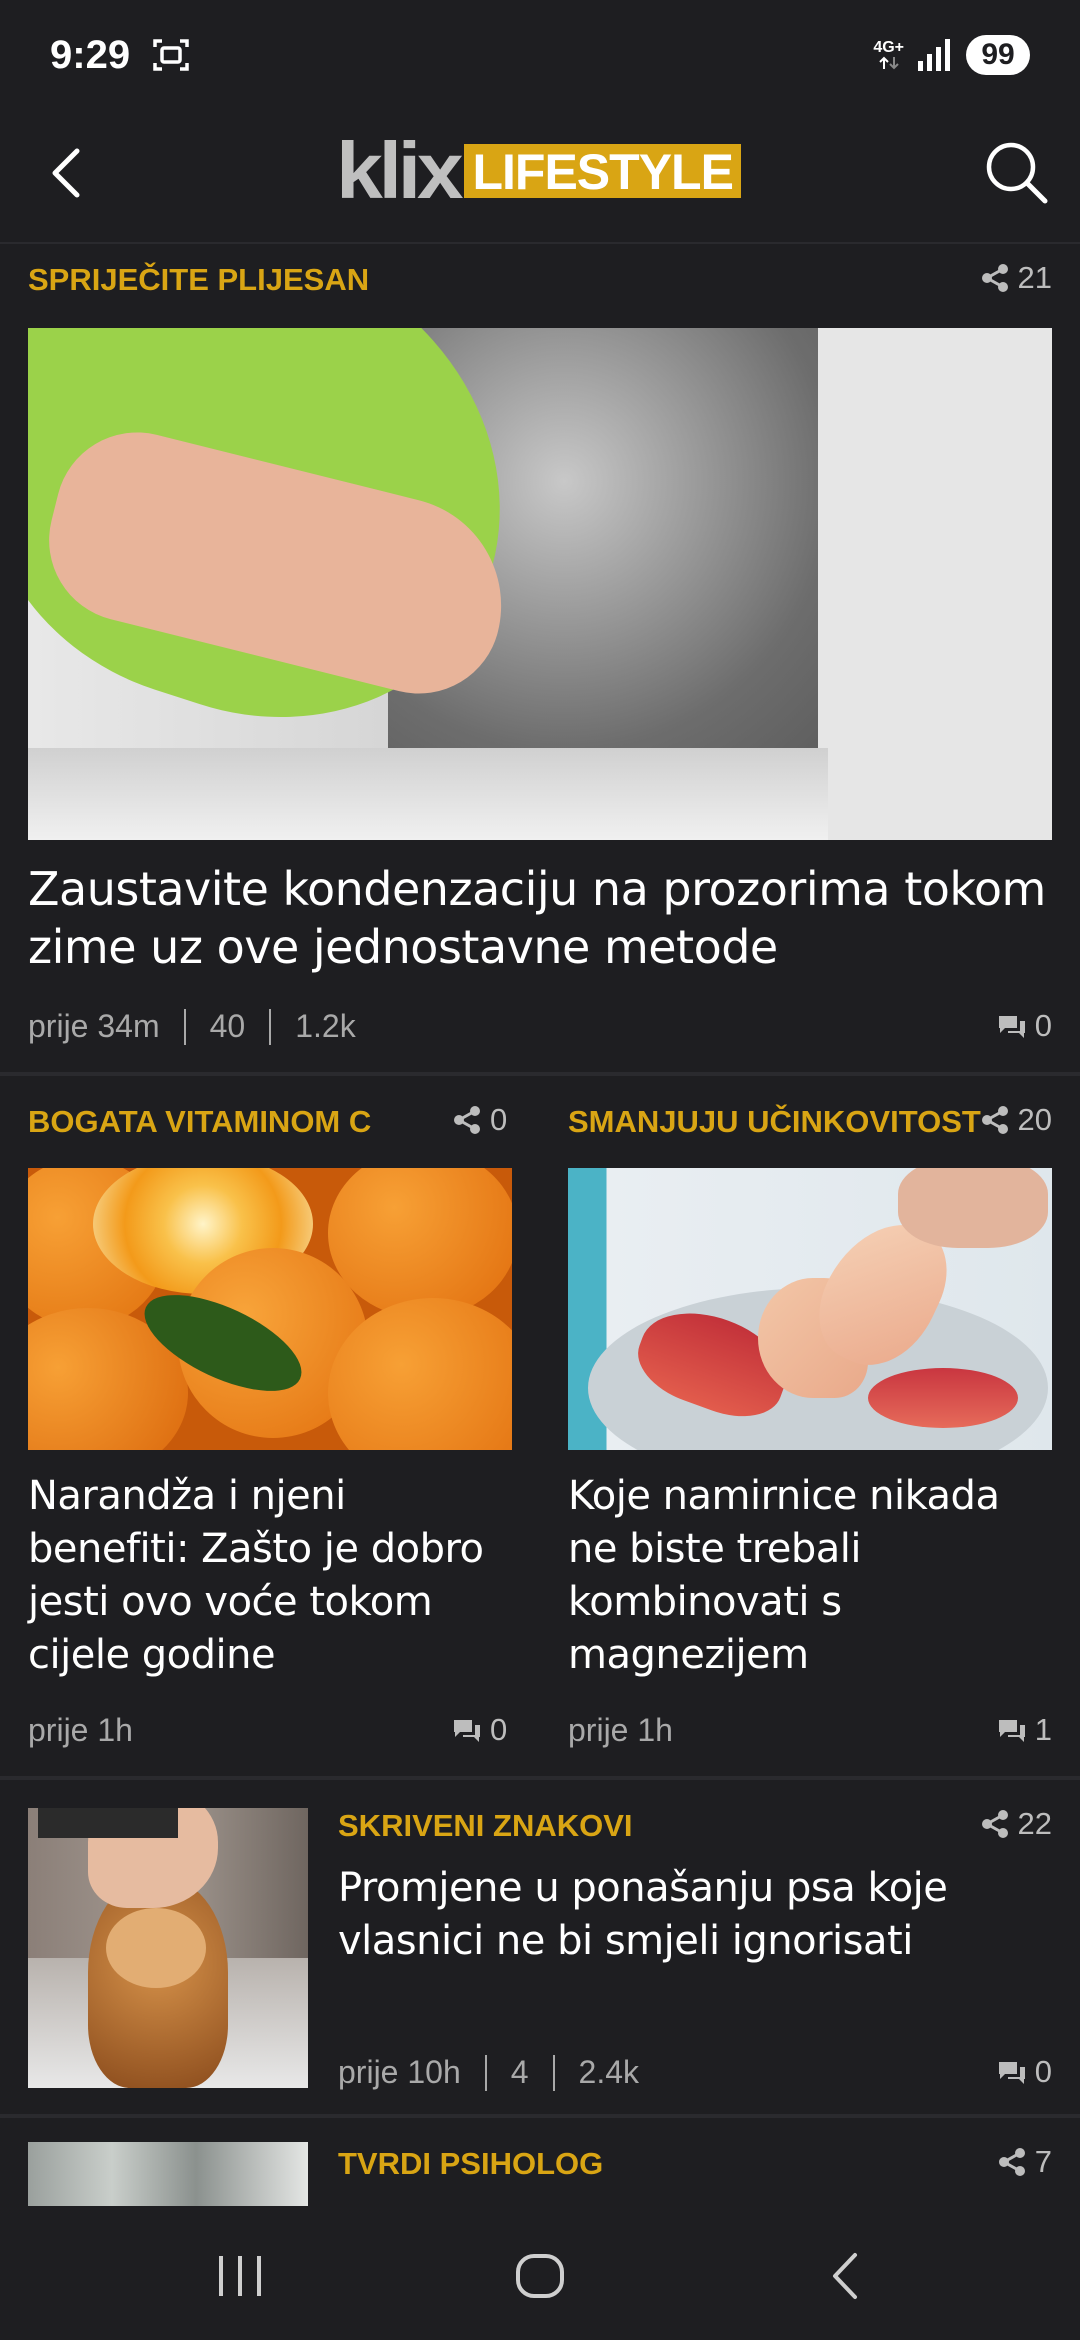 This screenshot has height=2340, width=1080. I want to click on signal-icon, so click(934, 55).